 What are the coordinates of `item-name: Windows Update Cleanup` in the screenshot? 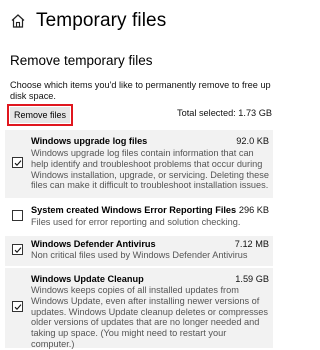 It's located at (87, 279).